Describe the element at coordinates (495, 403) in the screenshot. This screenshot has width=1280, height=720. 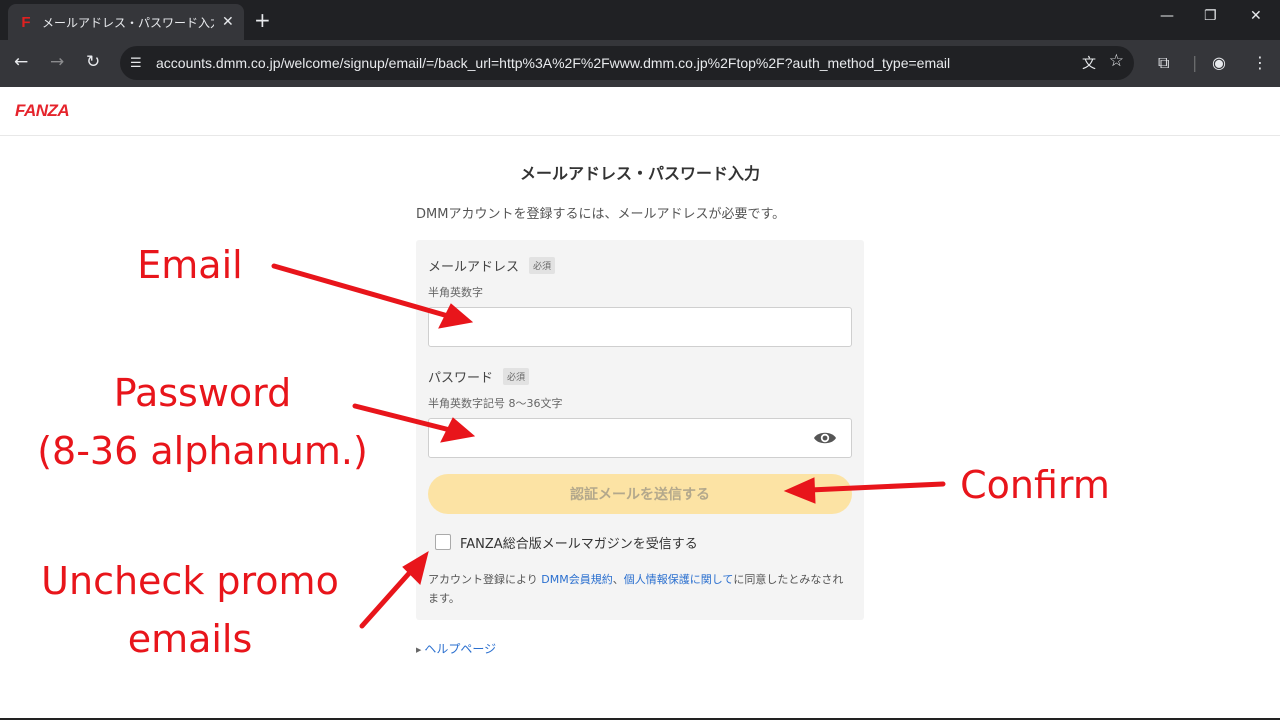
I see `password-hint: 半角英数字記号 8〜36文字` at that location.